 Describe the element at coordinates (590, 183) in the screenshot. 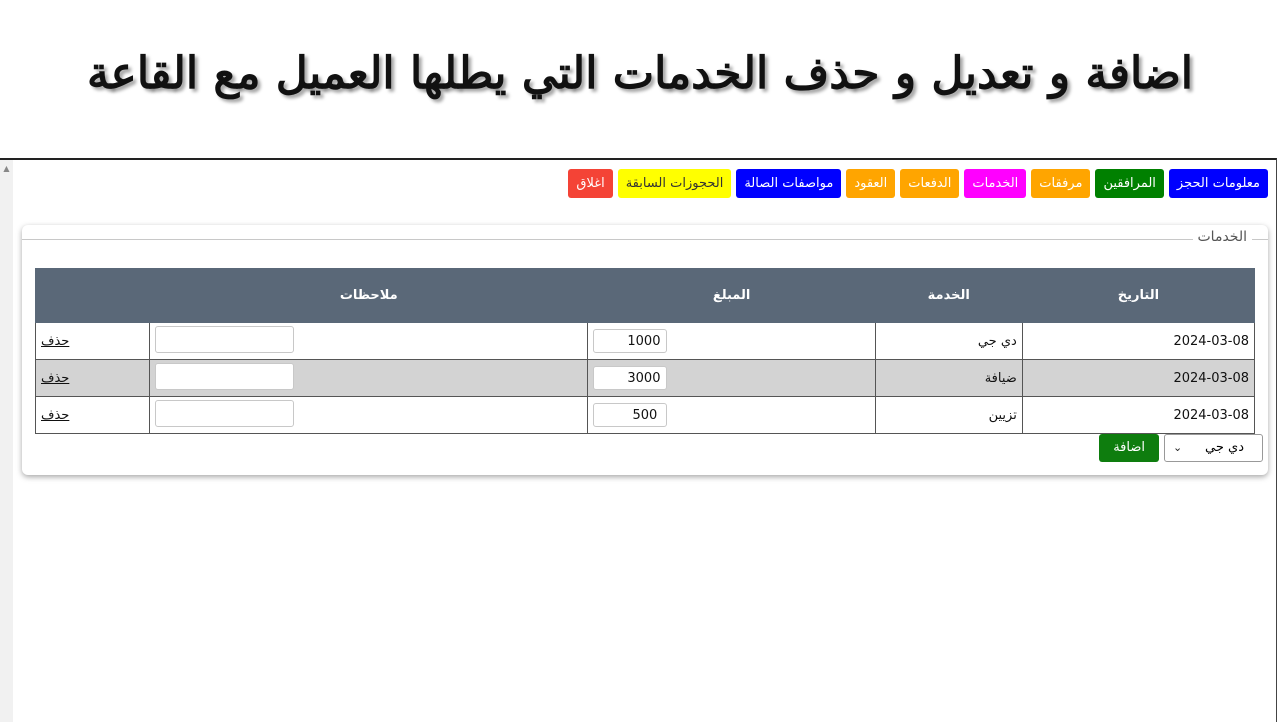

I see `close-button: اغلاق` at that location.